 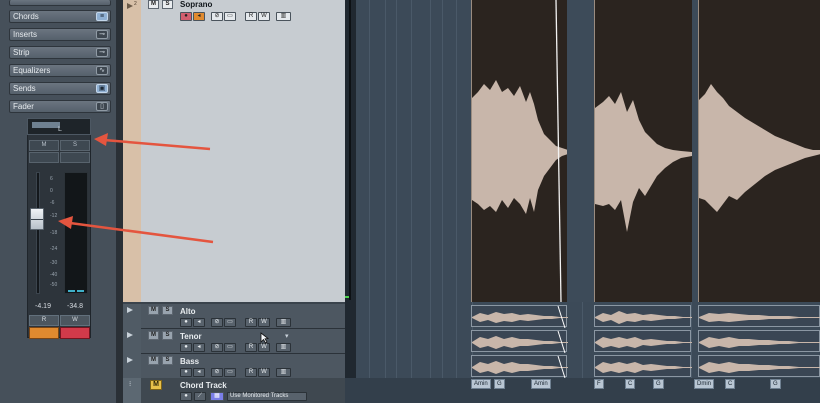 I want to click on hamburger-icon: ≡, so click(x=102, y=16).